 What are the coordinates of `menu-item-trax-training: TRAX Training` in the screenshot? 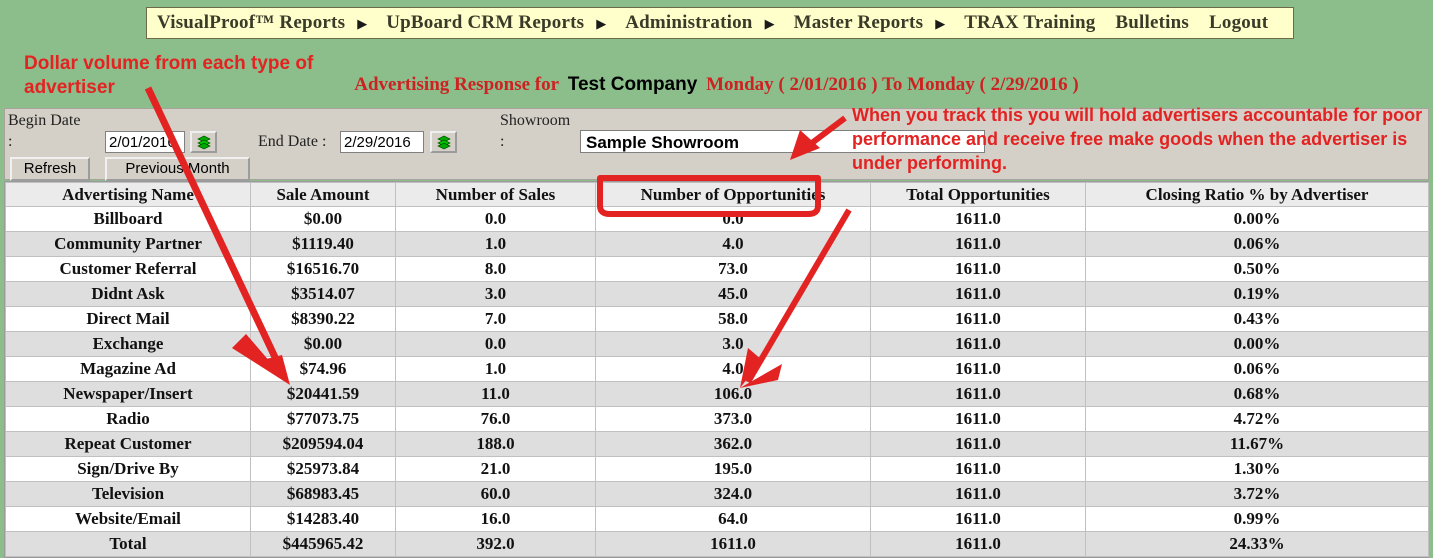 It's located at (1029, 23).